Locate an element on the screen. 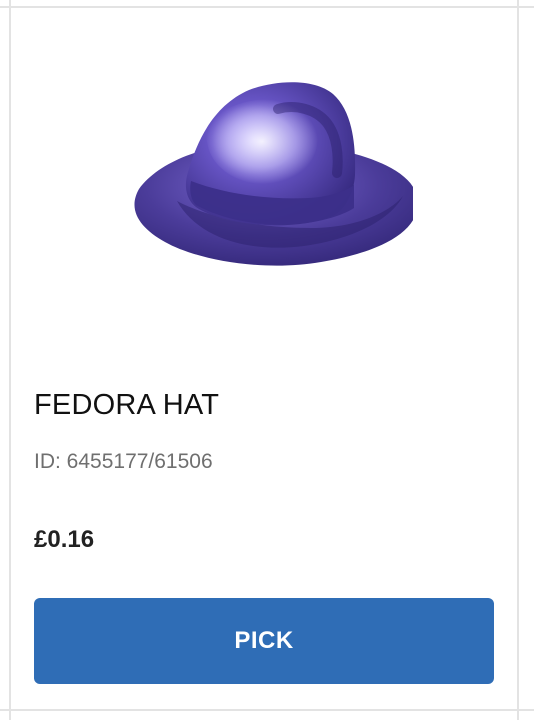  product-title: FEDORA HAT is located at coordinates (127, 405).